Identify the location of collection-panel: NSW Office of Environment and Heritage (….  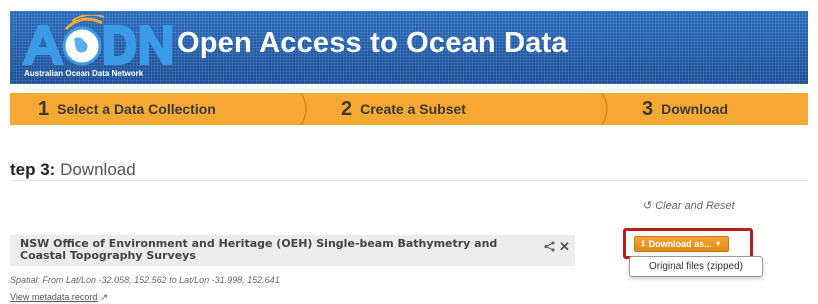
(292, 250).